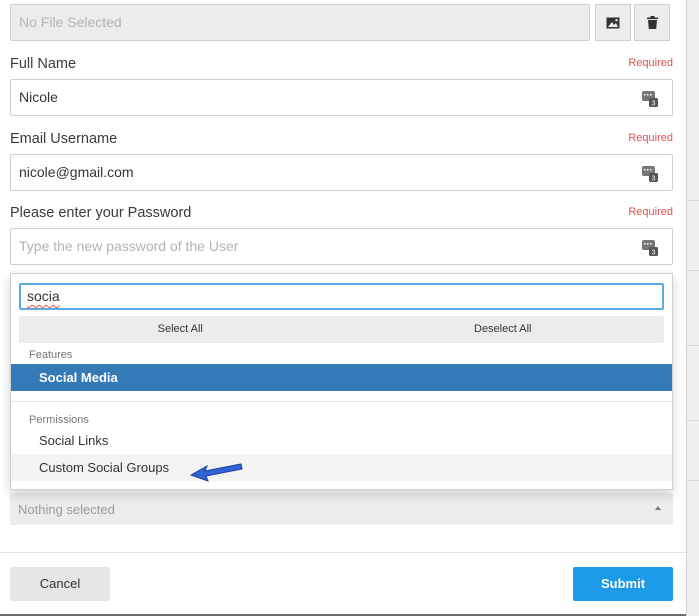  Describe the element at coordinates (341, 377) in the screenshot. I see `option-social-media: Social Media` at that location.